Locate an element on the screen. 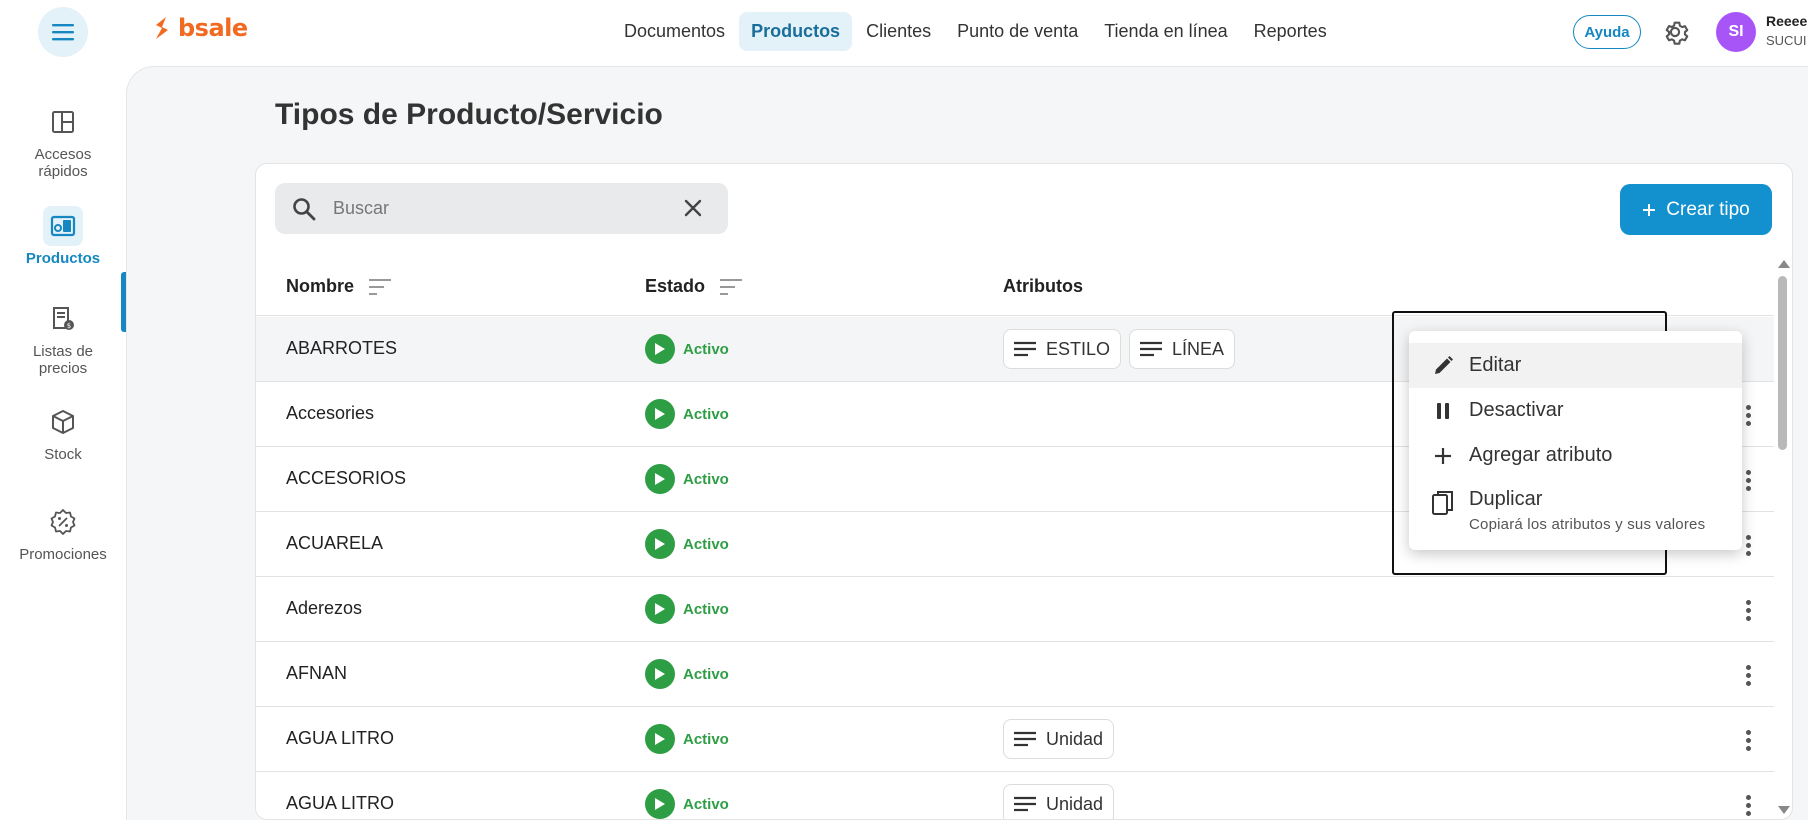 The height and width of the screenshot is (820, 1808). sidebar-label: Listas de precios is located at coordinates (63, 360).